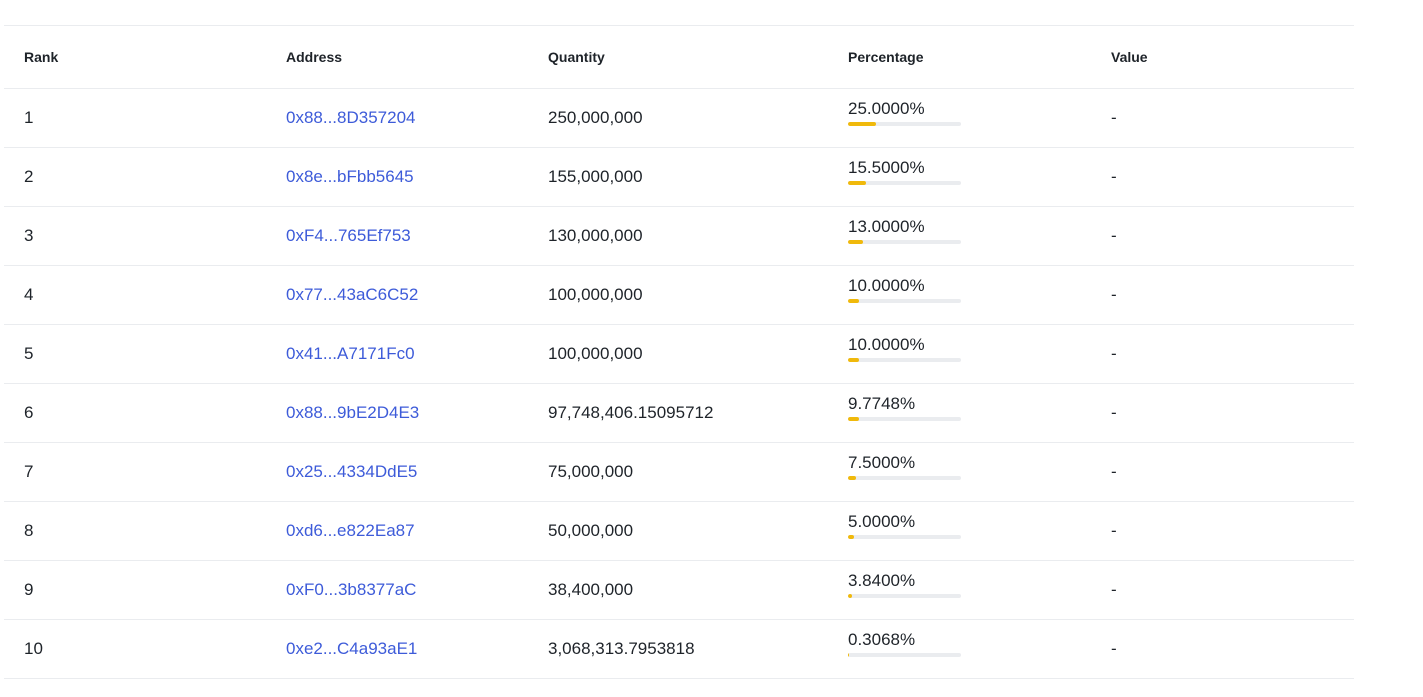 The height and width of the screenshot is (697, 1423). I want to click on address-link: 0xe2...C4a93aE1, so click(351, 648).